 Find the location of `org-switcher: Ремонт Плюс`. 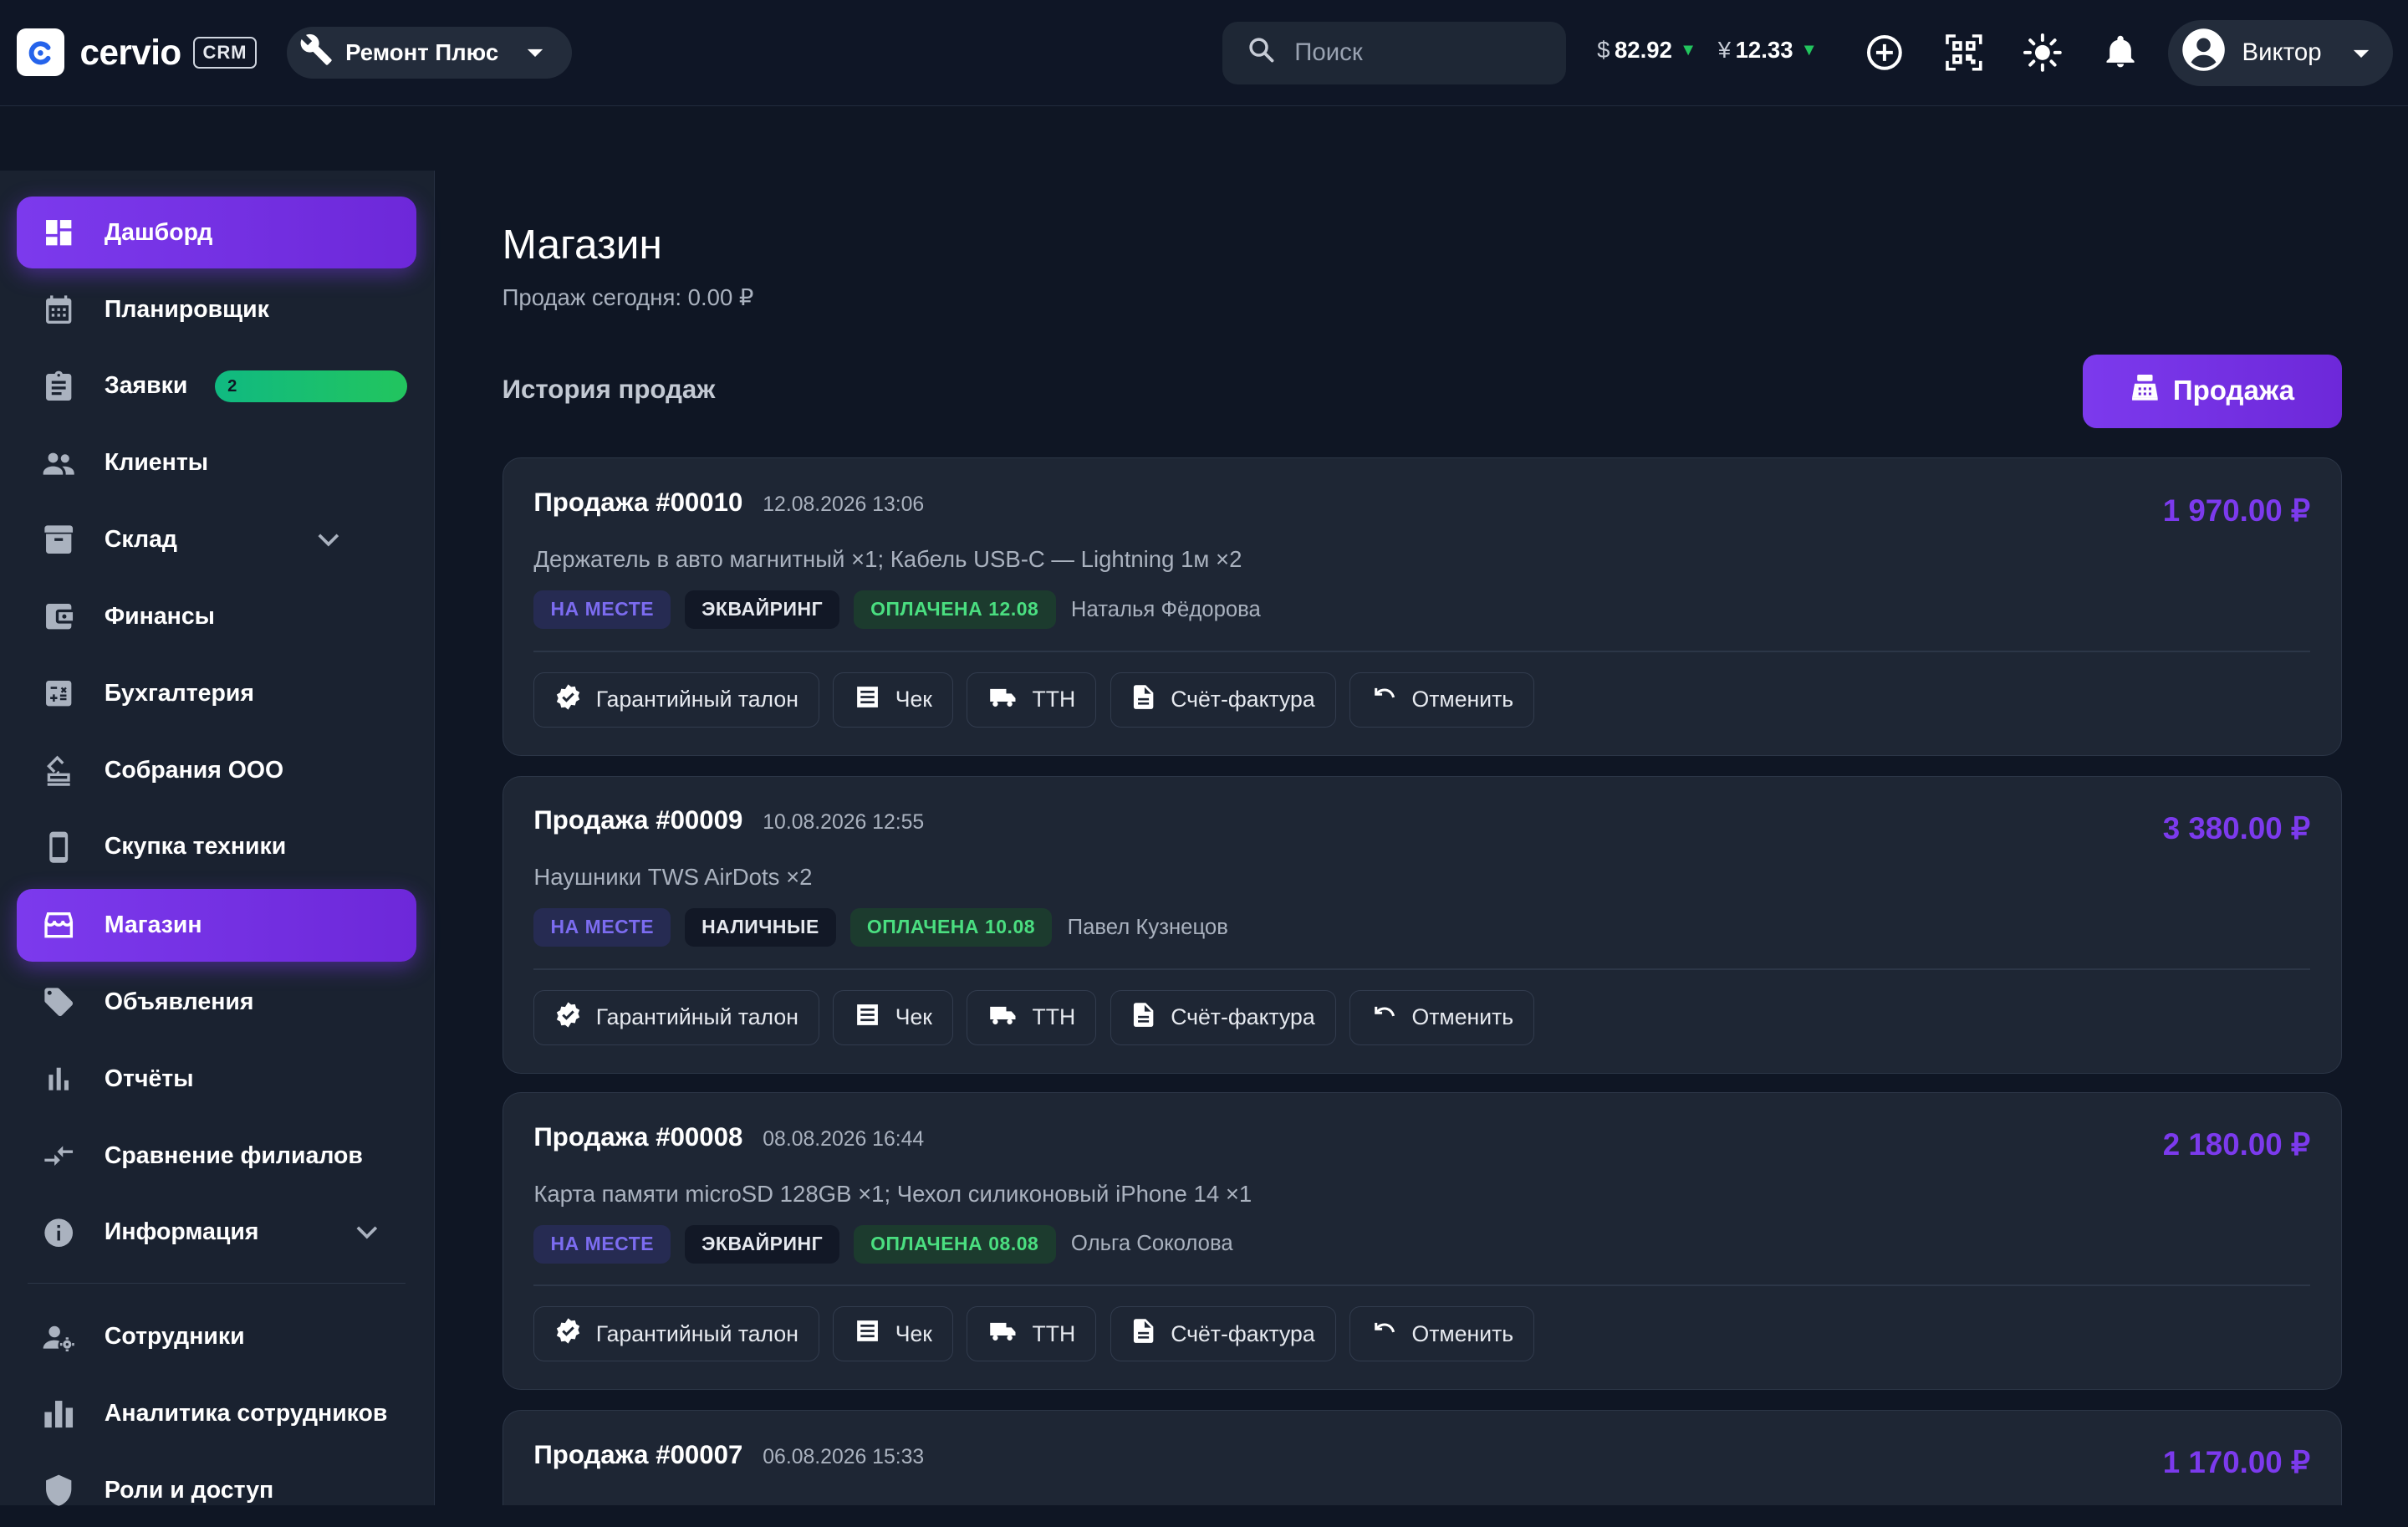

org-switcher: Ремонт Плюс is located at coordinates (430, 52).